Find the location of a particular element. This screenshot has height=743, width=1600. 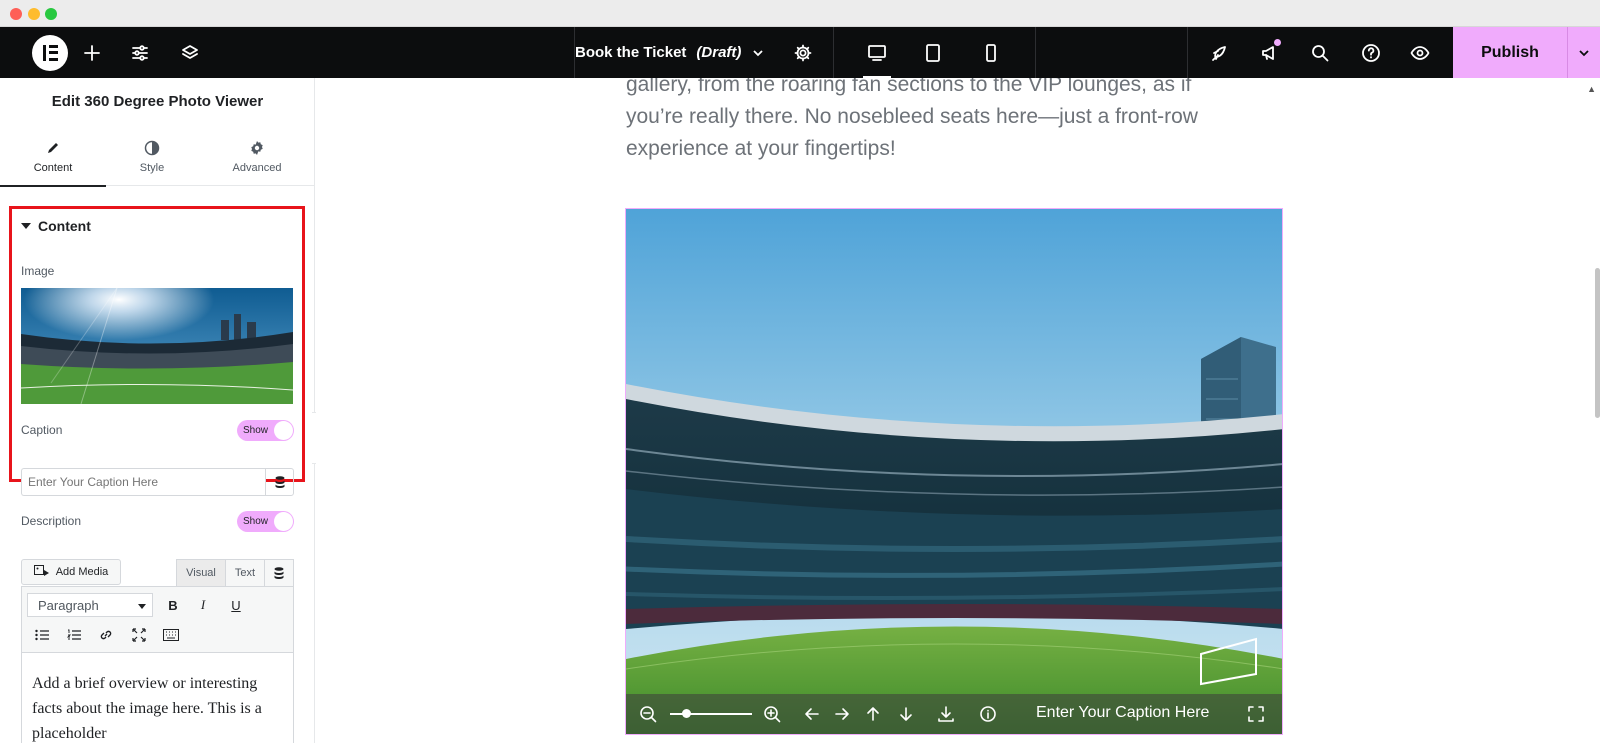

pencil-icon is located at coordinates (53, 148).